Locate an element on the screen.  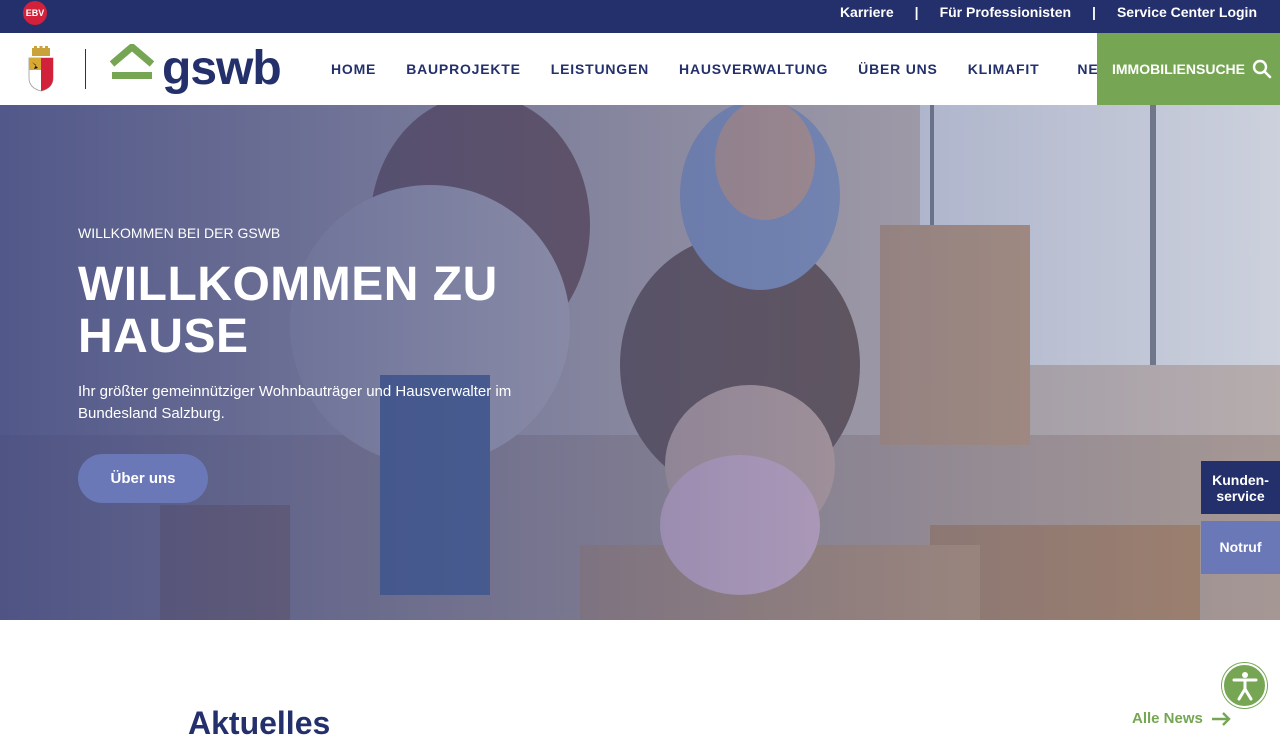
ebv-logo: EBV is located at coordinates (35, 13).